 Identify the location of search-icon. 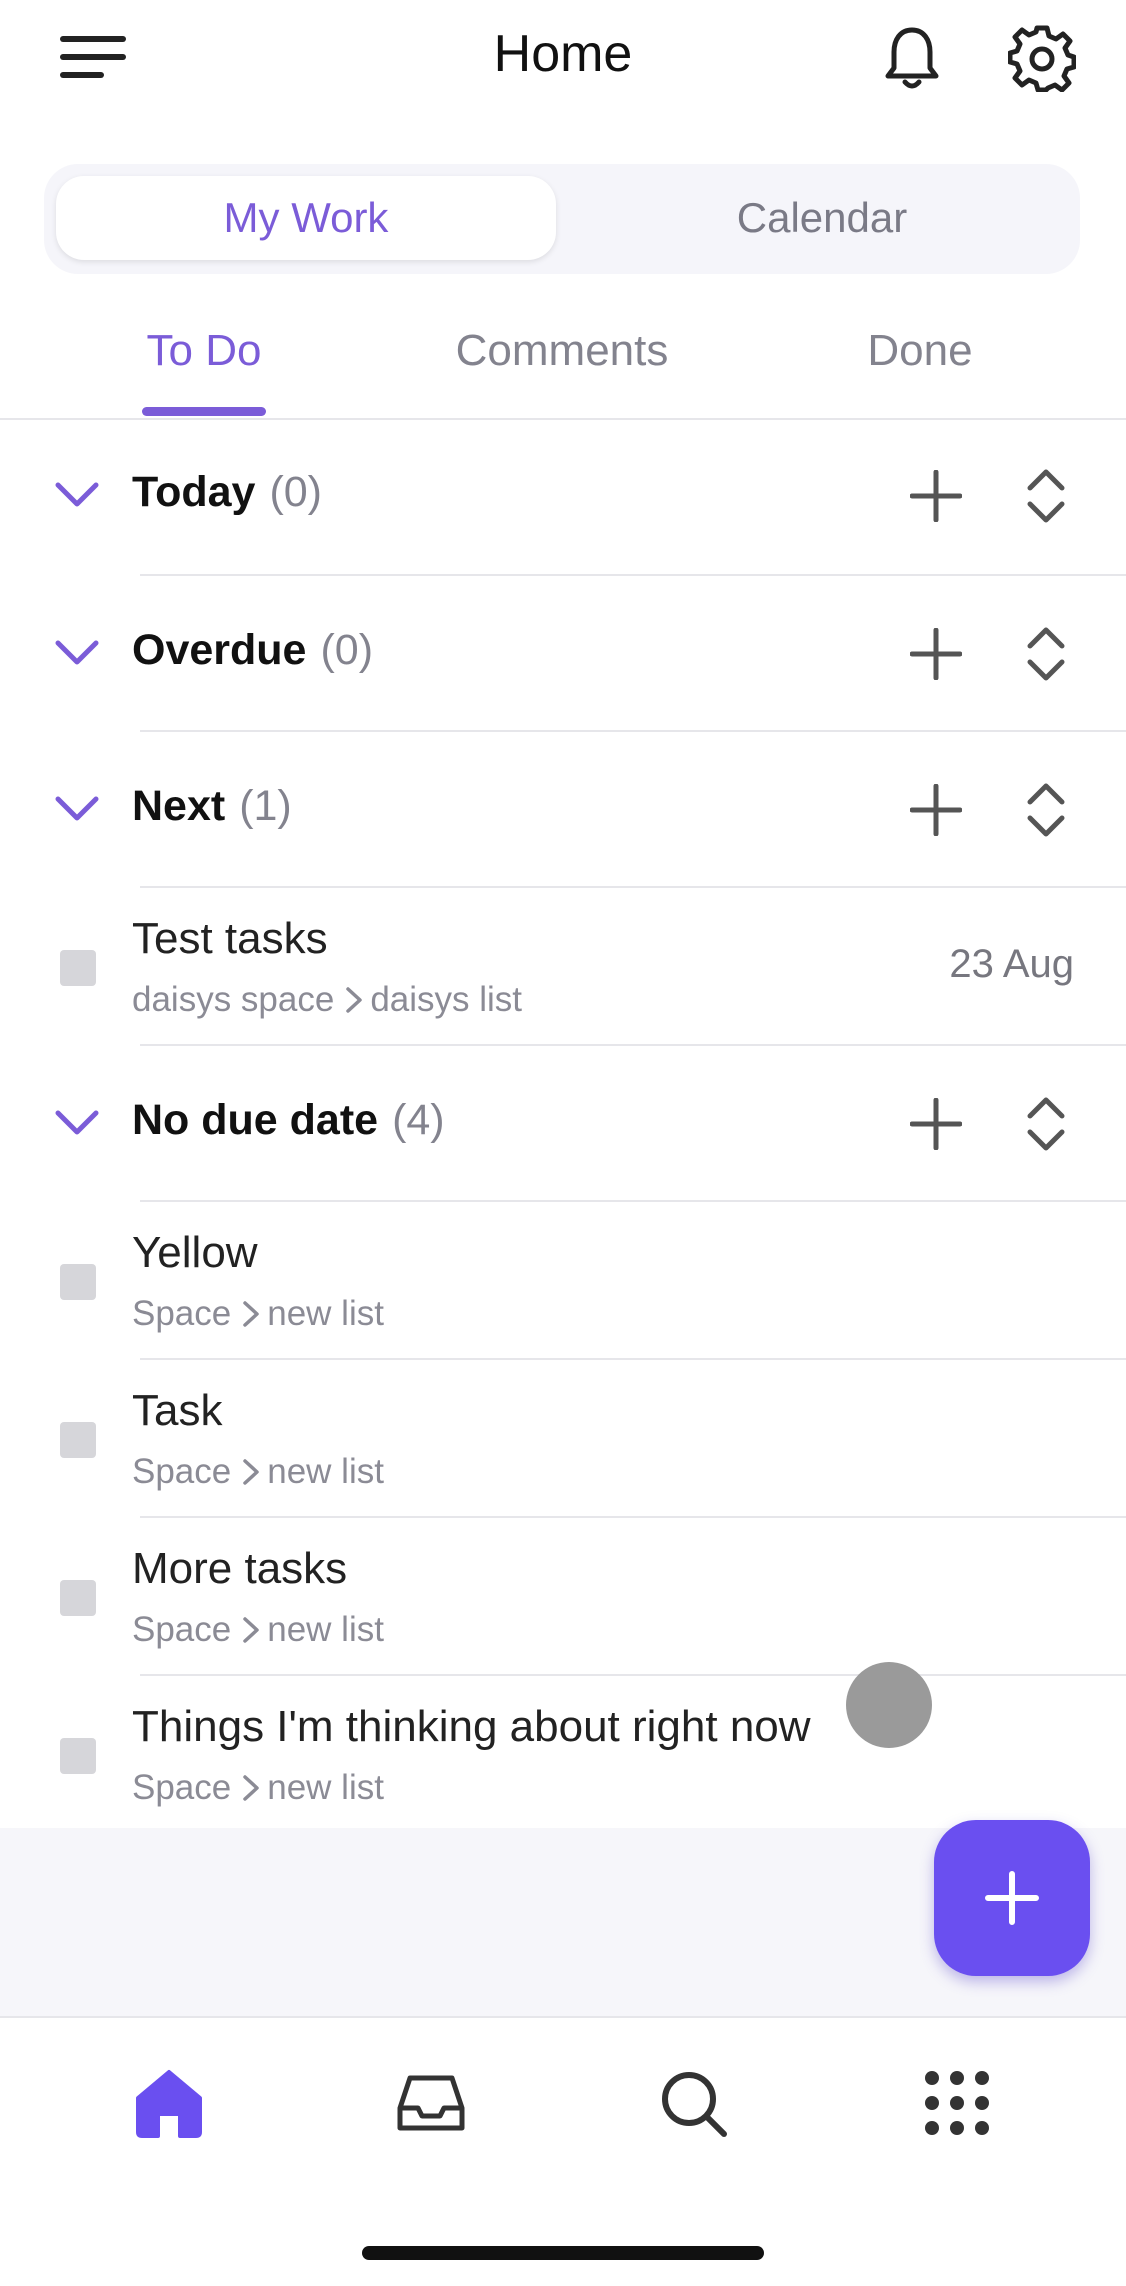
(693, 2103).